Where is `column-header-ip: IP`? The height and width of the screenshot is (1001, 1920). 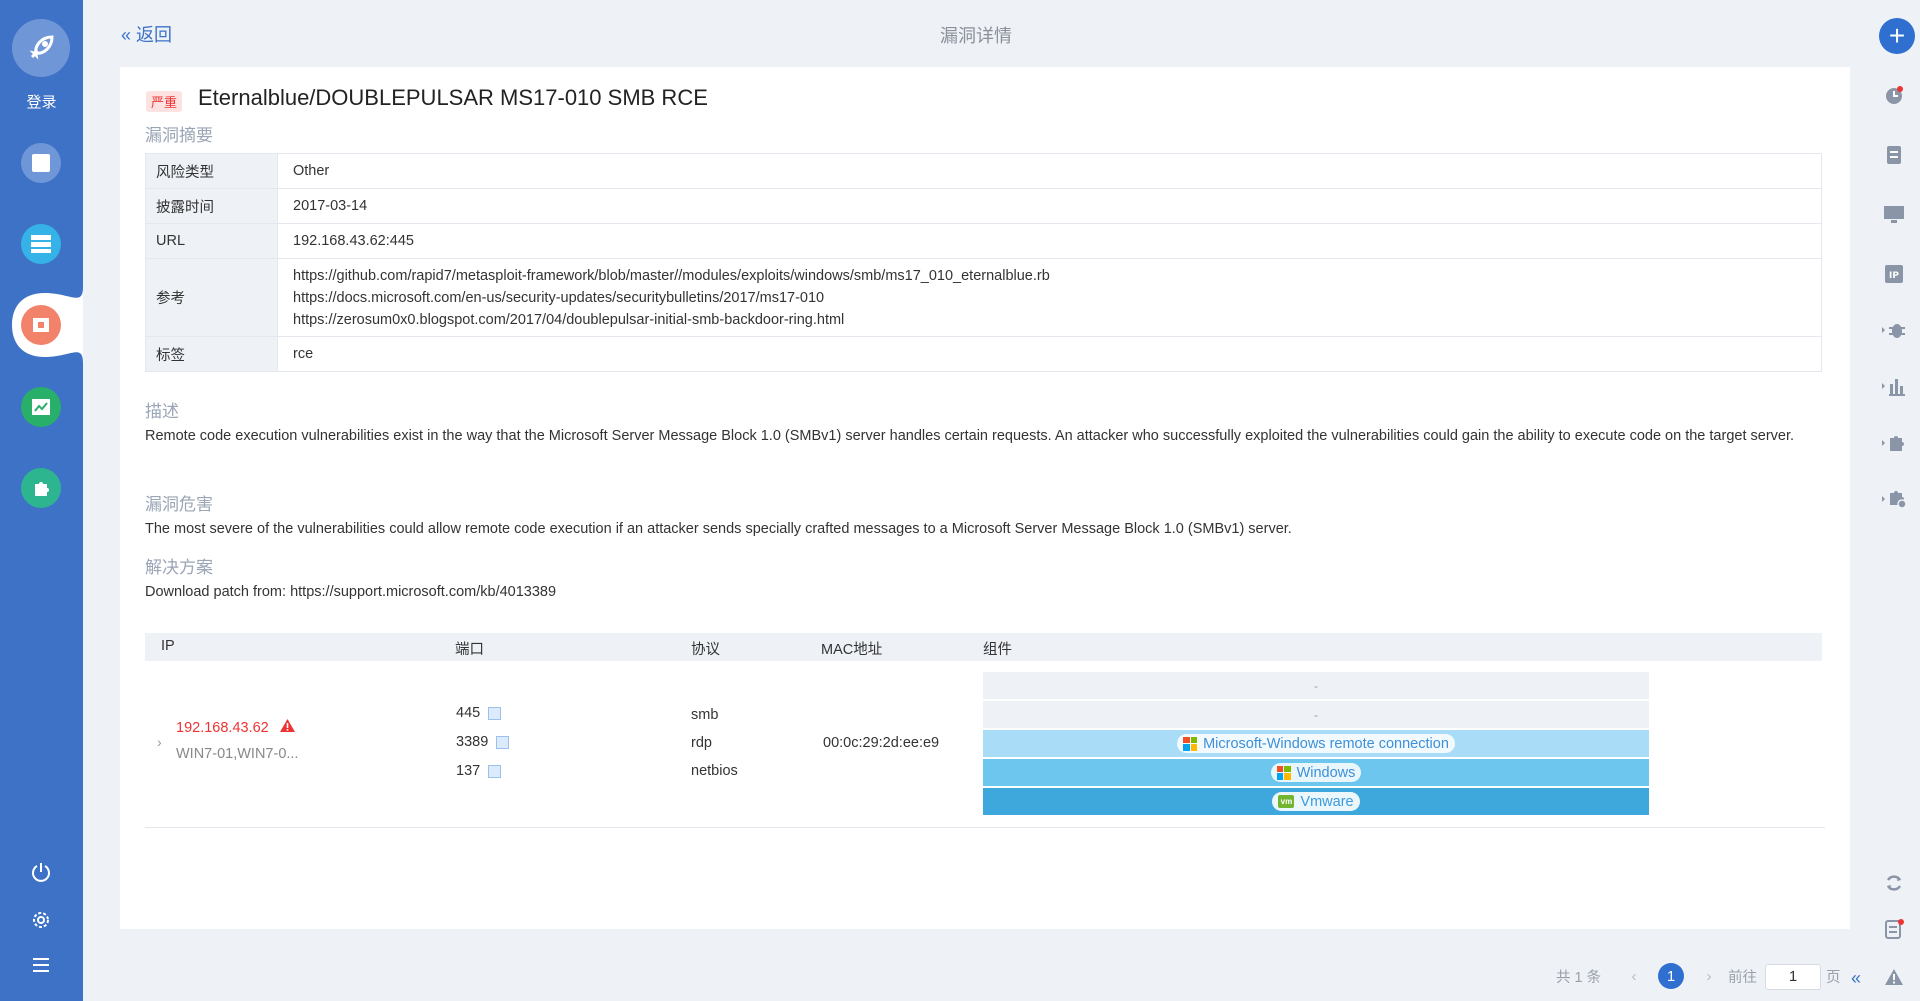 column-header-ip: IP is located at coordinates (168, 646).